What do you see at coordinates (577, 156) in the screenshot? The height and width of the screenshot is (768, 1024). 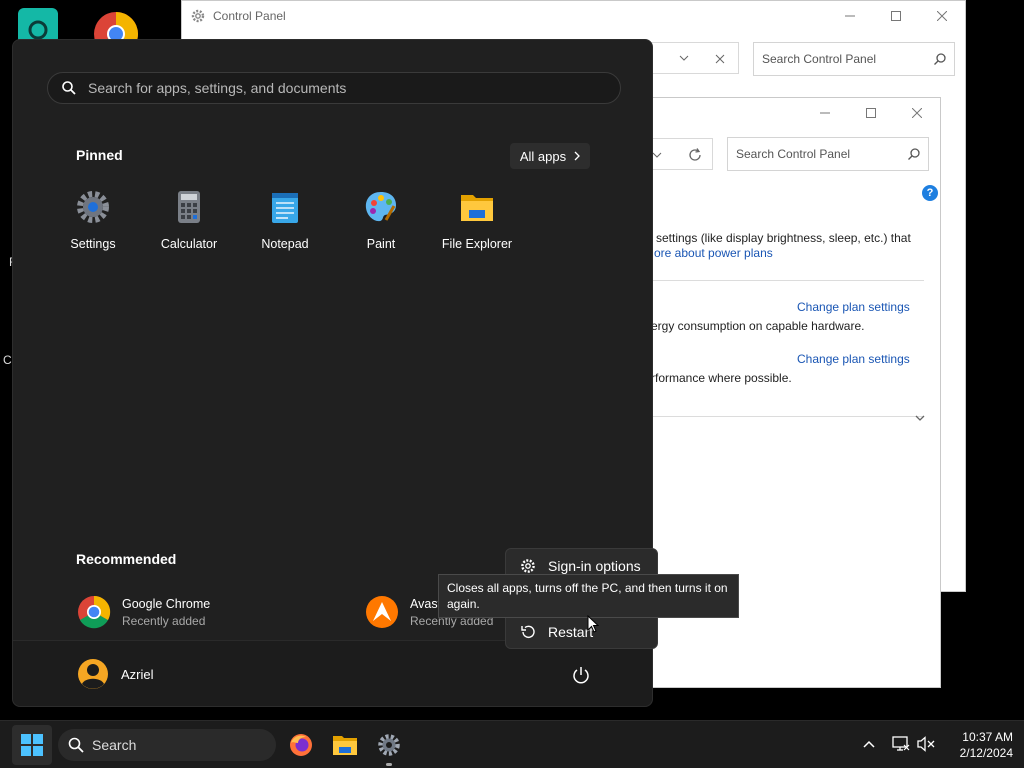 I see `chevron-right-icon` at bounding box center [577, 156].